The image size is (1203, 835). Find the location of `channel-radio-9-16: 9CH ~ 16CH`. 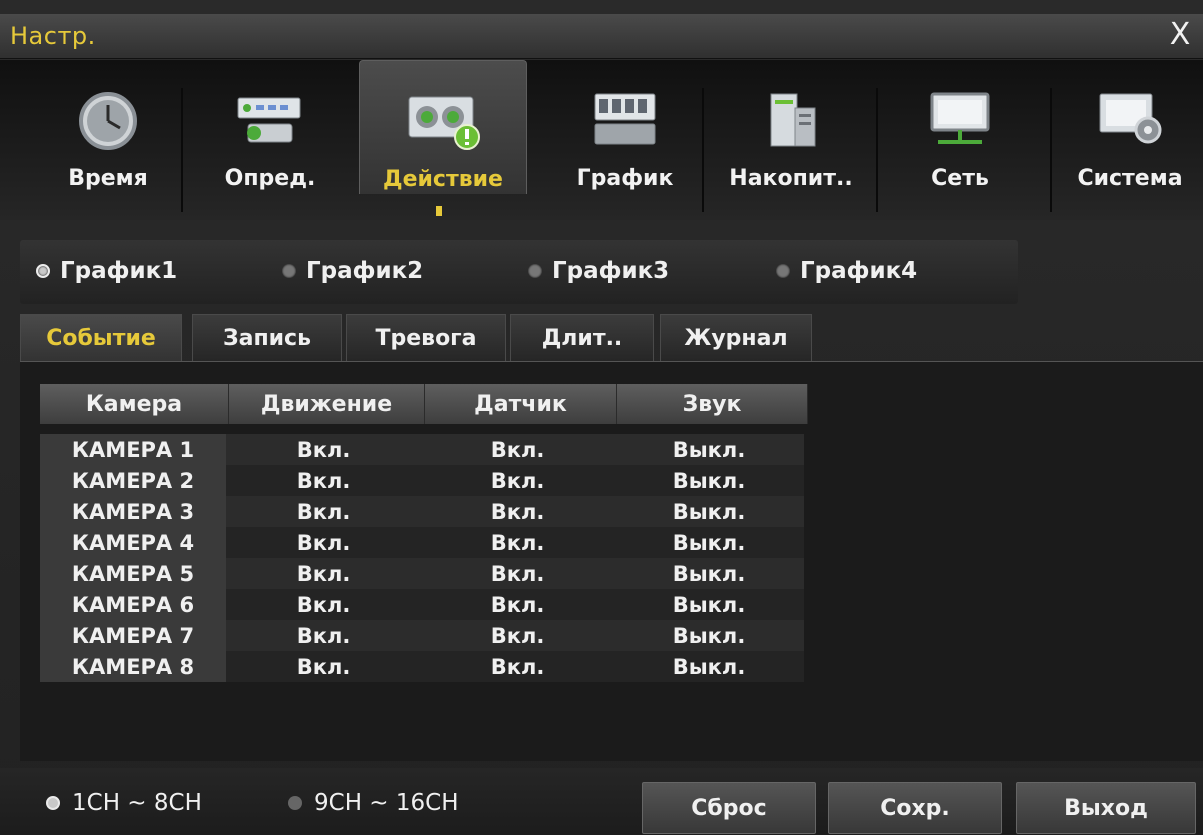

channel-radio-9-16: 9CH ~ 16CH is located at coordinates (373, 803).